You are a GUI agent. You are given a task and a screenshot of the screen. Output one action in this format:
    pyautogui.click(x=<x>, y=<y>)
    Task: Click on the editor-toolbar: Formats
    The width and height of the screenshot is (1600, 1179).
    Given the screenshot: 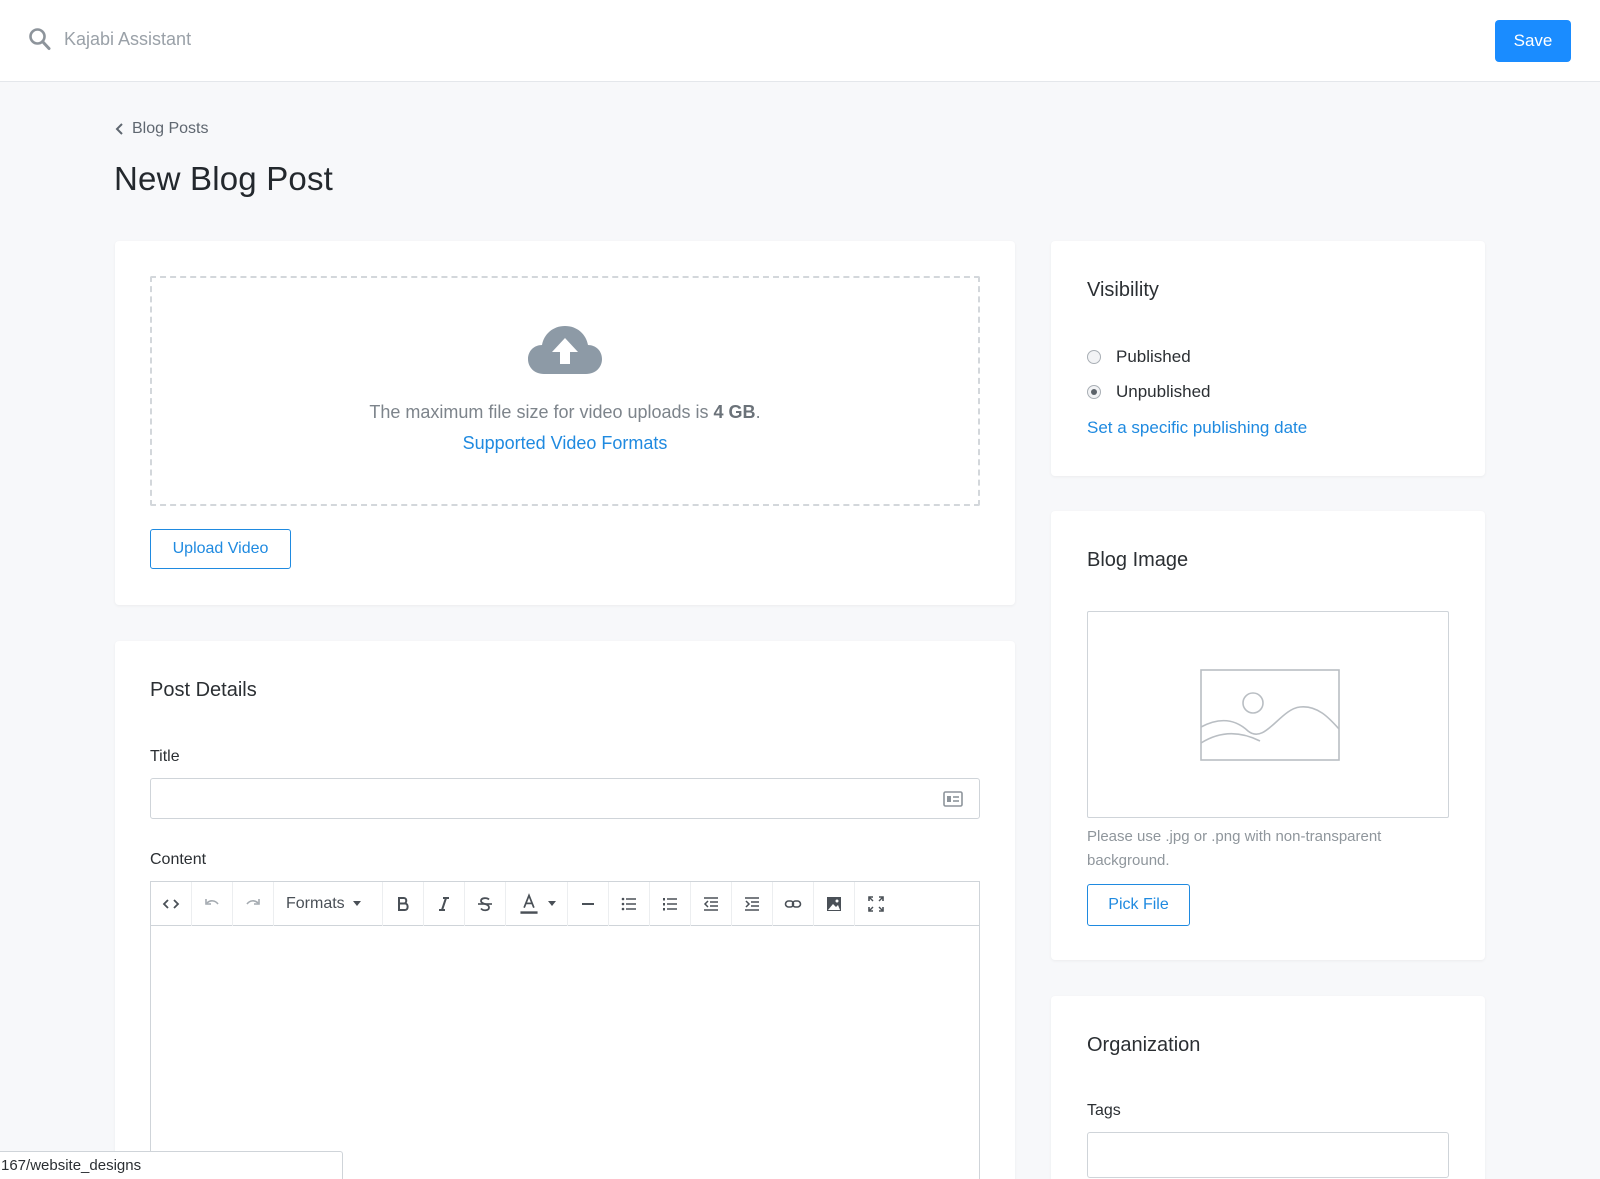 What is the action you would take?
    pyautogui.click(x=565, y=903)
    